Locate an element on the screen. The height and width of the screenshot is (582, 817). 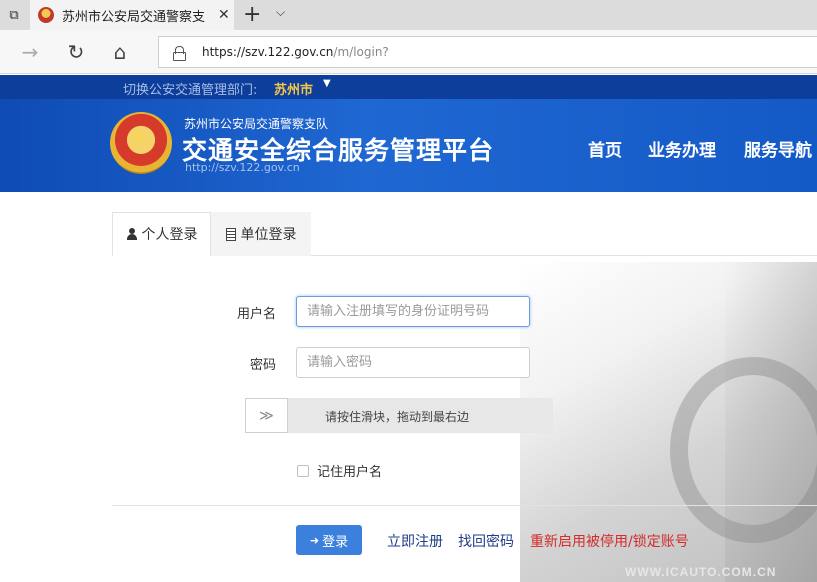
tab-personal-label: 个人登录 is located at coordinates (169, 235).